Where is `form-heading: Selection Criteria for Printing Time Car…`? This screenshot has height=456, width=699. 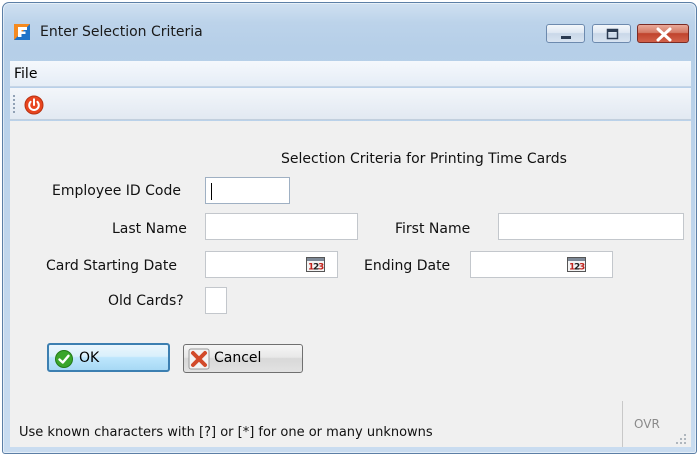
form-heading: Selection Criteria for Printing Time Car… is located at coordinates (424, 159).